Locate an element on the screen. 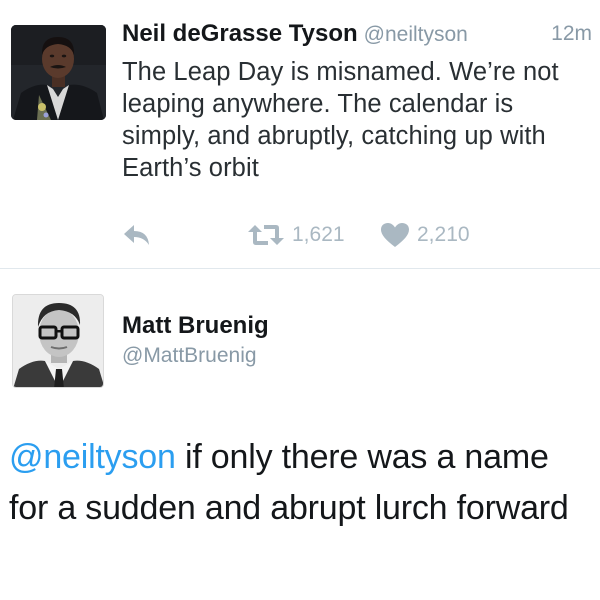 This screenshot has height=600, width=600. reply-button is located at coordinates (137, 235).